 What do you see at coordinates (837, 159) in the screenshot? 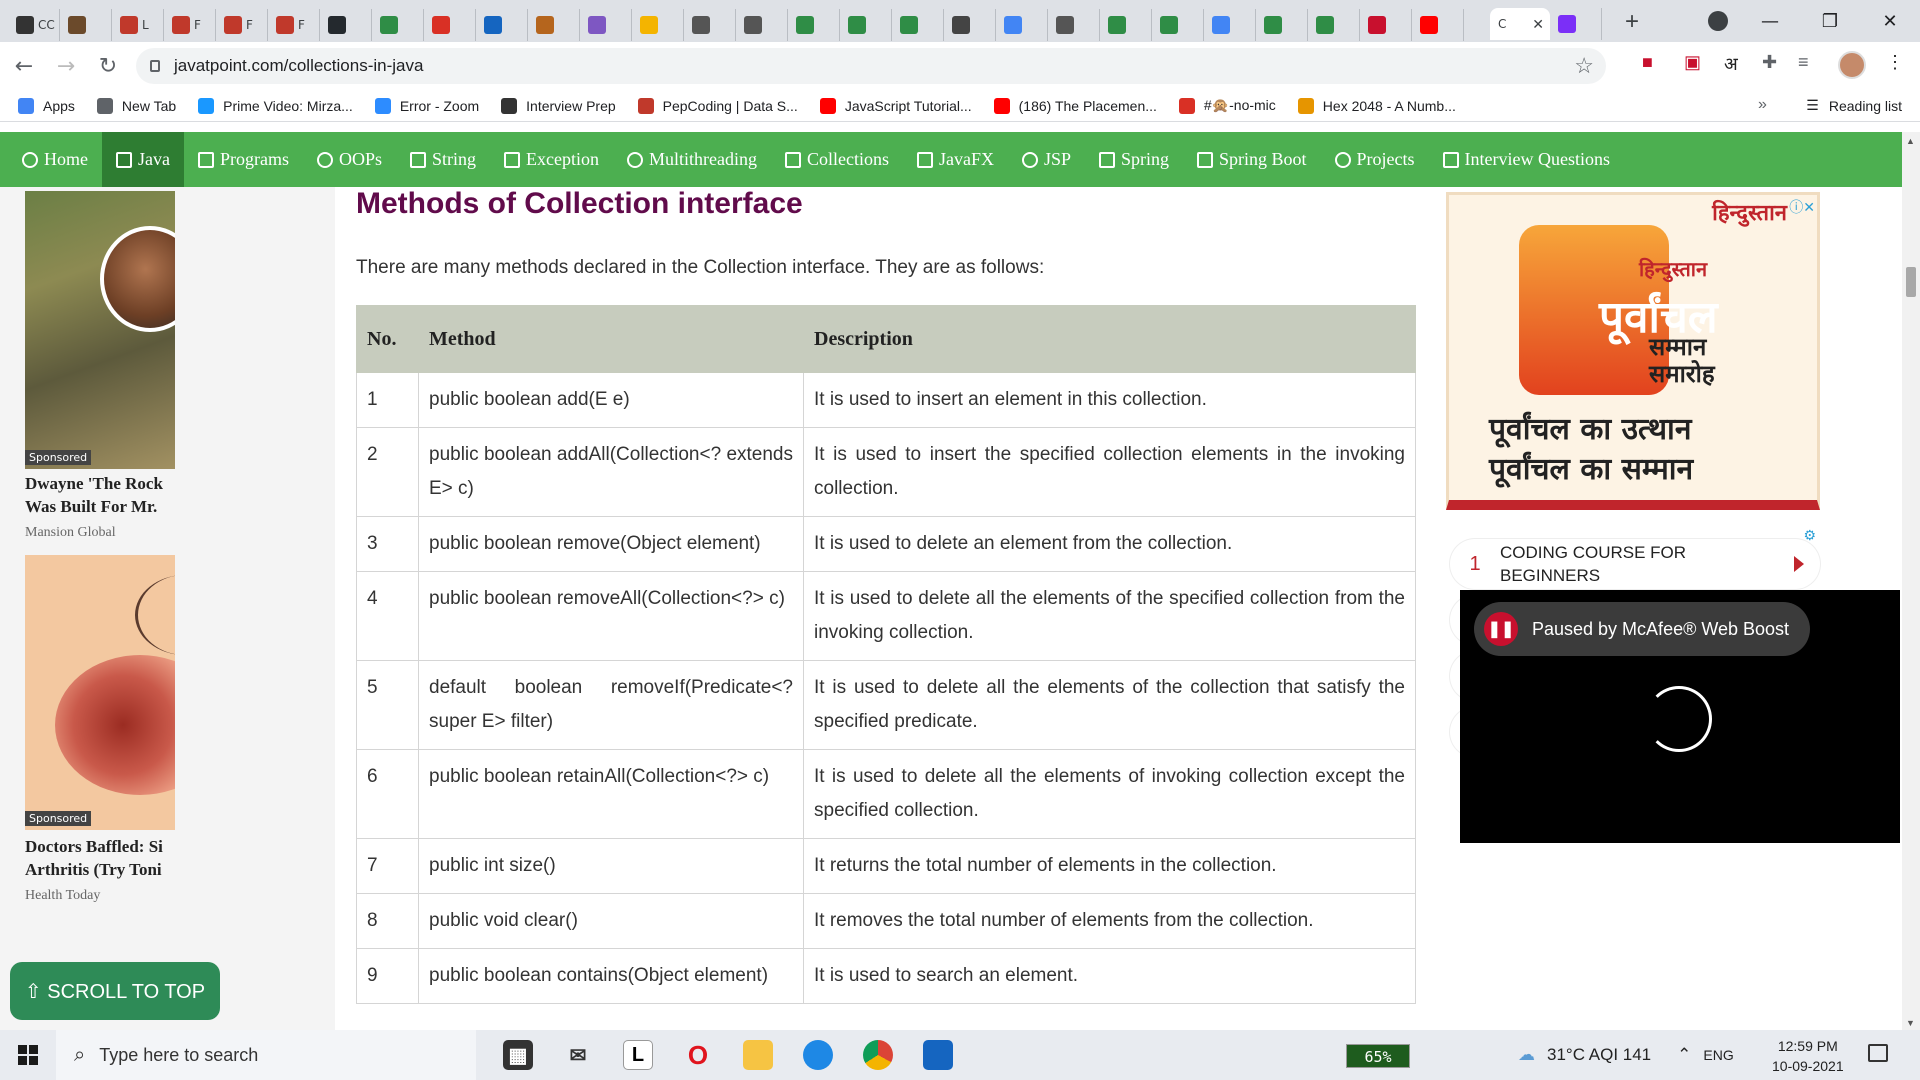
I see `nav-item-collections: Collections` at bounding box center [837, 159].